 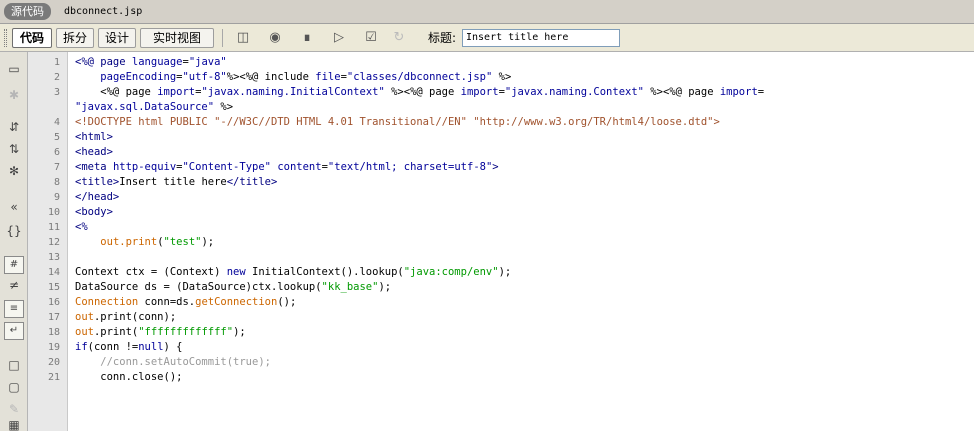 What do you see at coordinates (44, 107) in the screenshot?
I see `line-number` at bounding box center [44, 107].